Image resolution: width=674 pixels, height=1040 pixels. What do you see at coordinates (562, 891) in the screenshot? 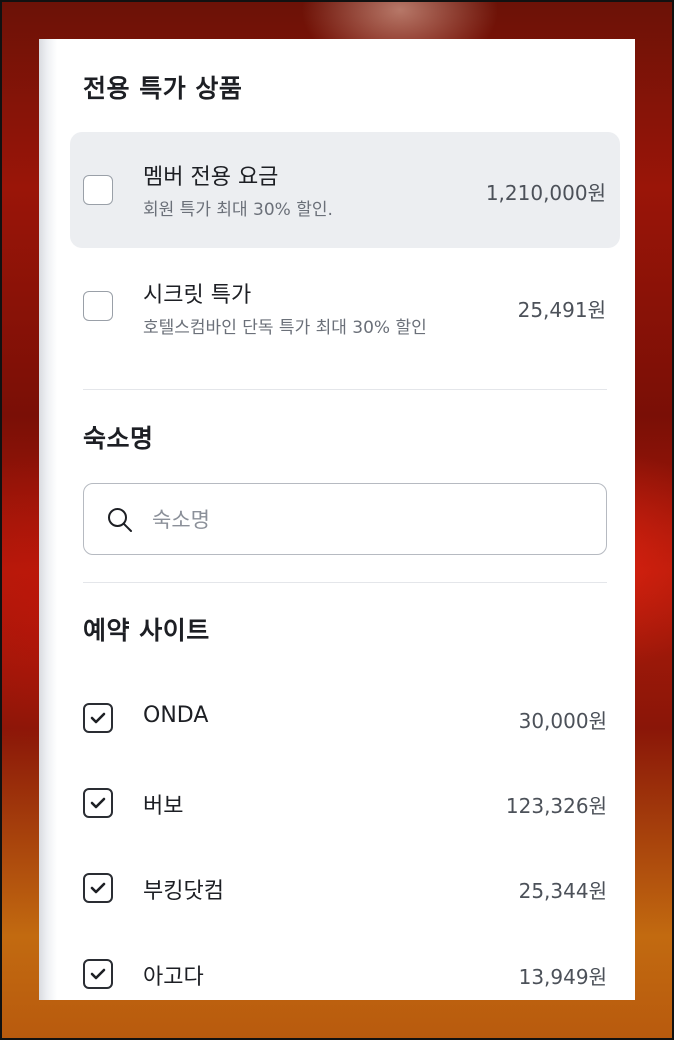
I see `site-price: 25,344원` at bounding box center [562, 891].